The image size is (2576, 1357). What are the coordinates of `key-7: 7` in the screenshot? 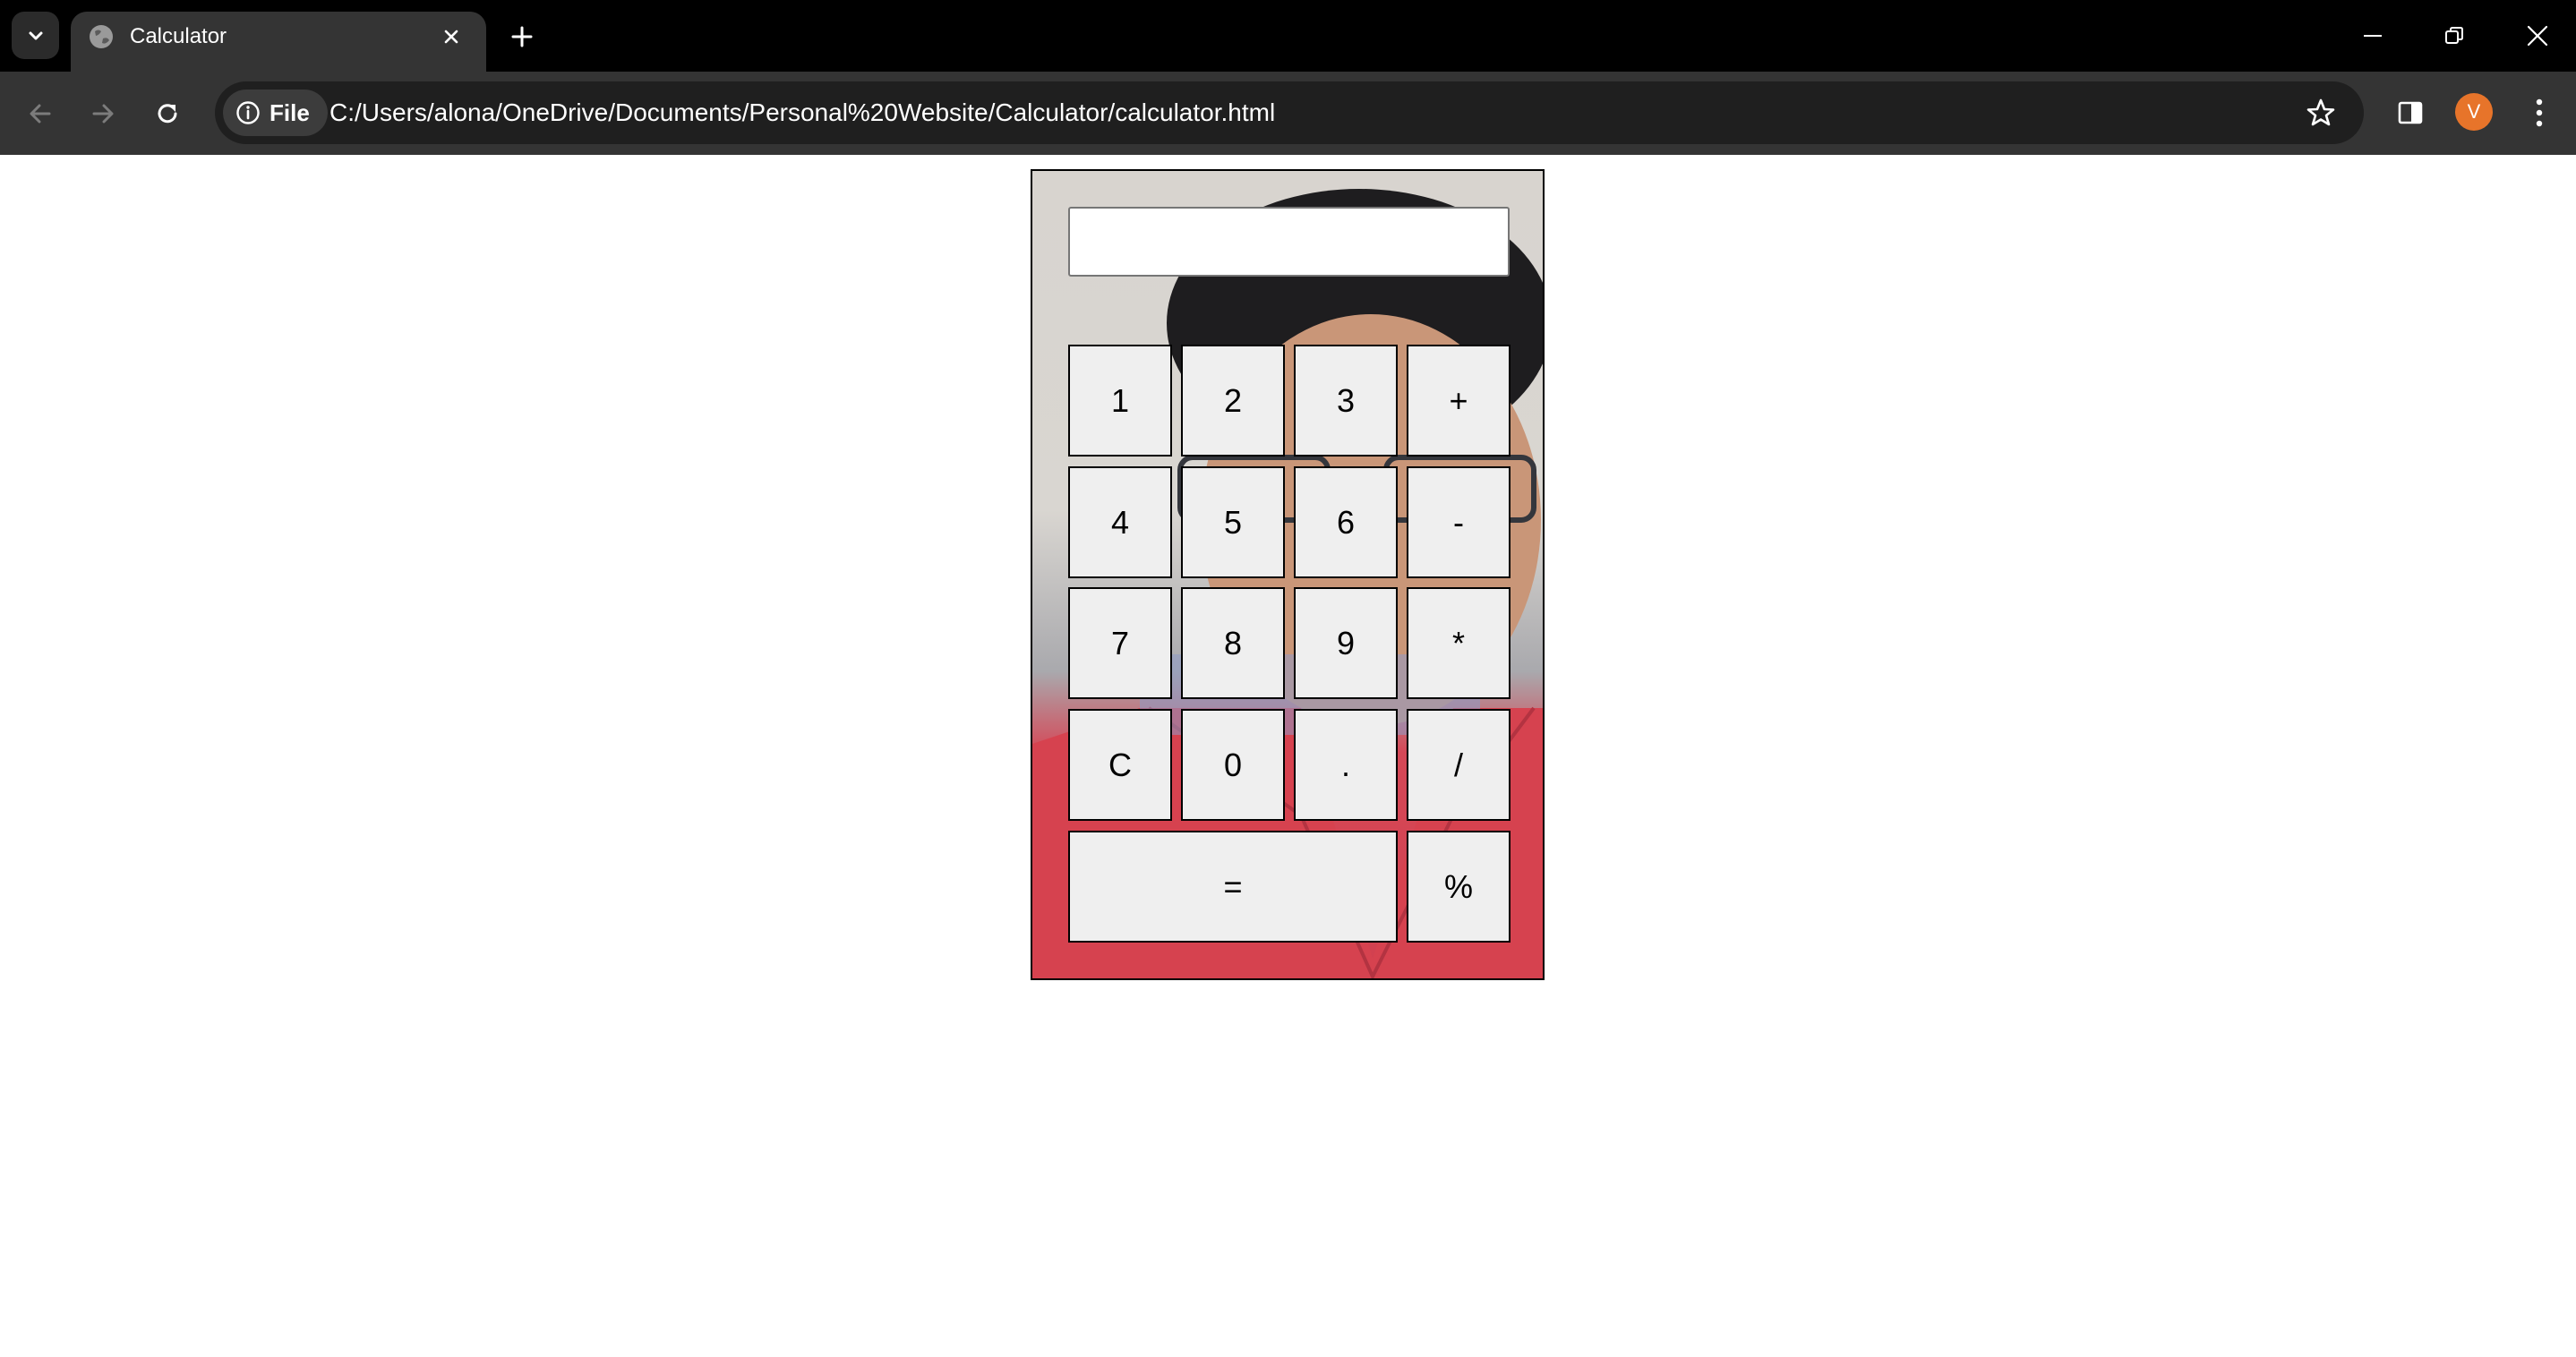 It's located at (1120, 643).